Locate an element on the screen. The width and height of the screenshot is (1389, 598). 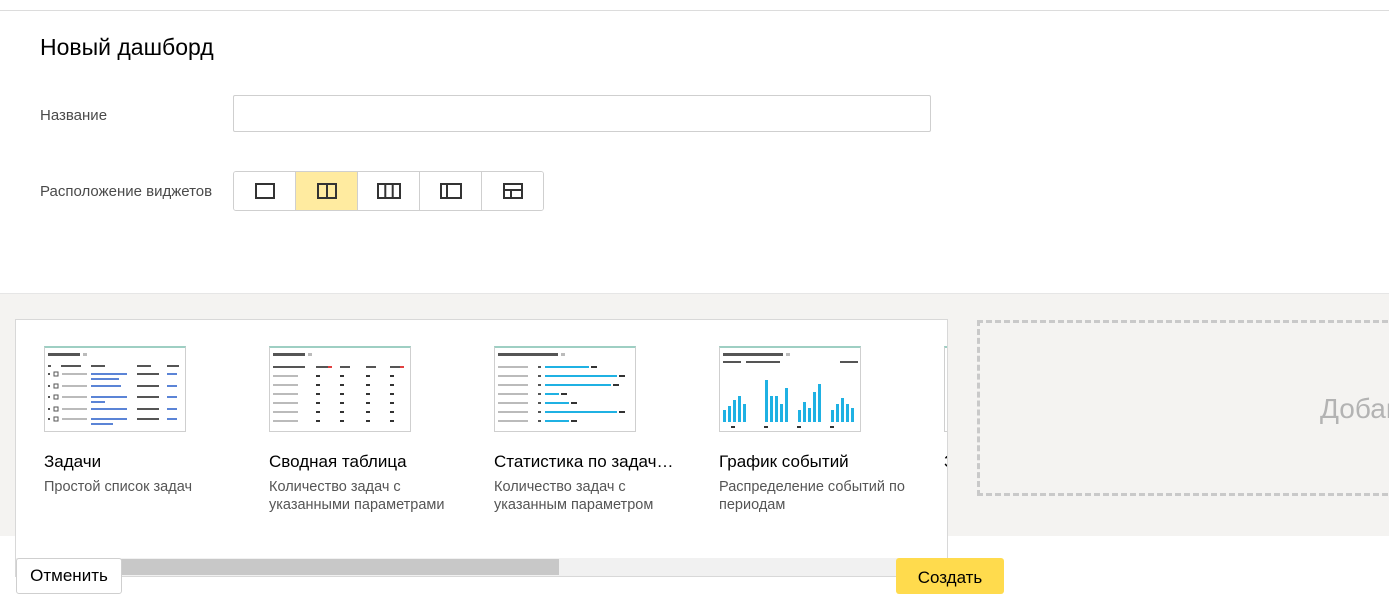
layout-header-two-columns-button is located at coordinates (512, 191).